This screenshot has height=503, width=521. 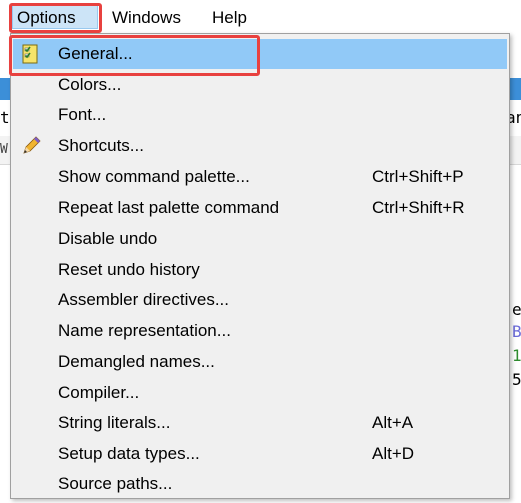 I want to click on background-text-fragment: Be, so click(x=516, y=331).